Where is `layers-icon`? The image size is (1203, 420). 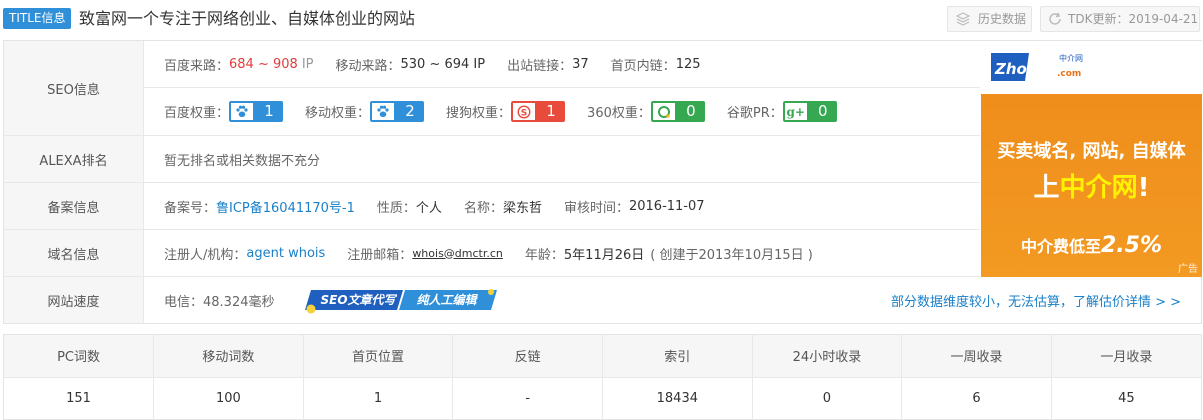 layers-icon is located at coordinates (963, 19).